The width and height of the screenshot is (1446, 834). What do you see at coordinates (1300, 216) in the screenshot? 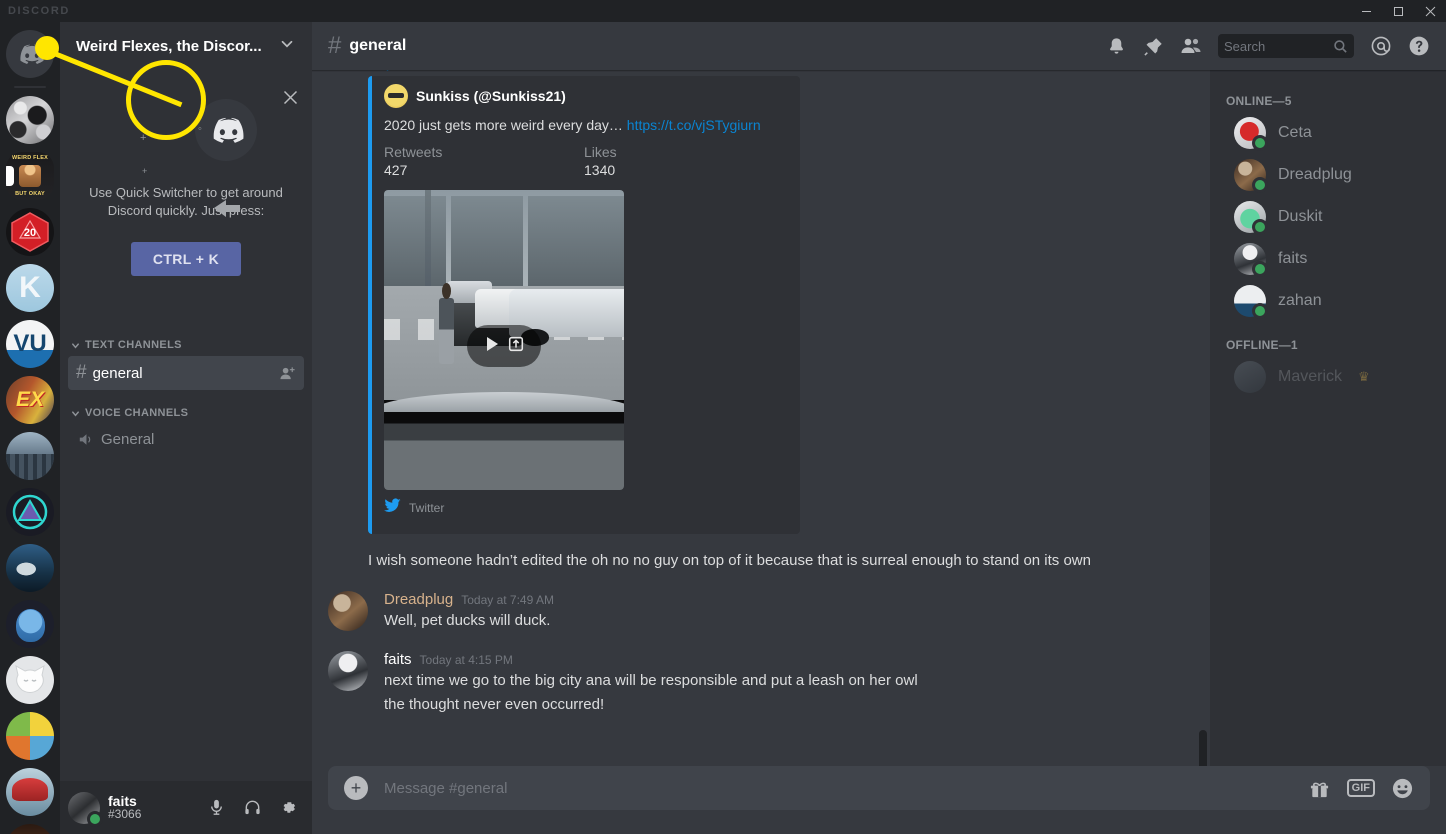
I see `member-name: Duskit` at bounding box center [1300, 216].